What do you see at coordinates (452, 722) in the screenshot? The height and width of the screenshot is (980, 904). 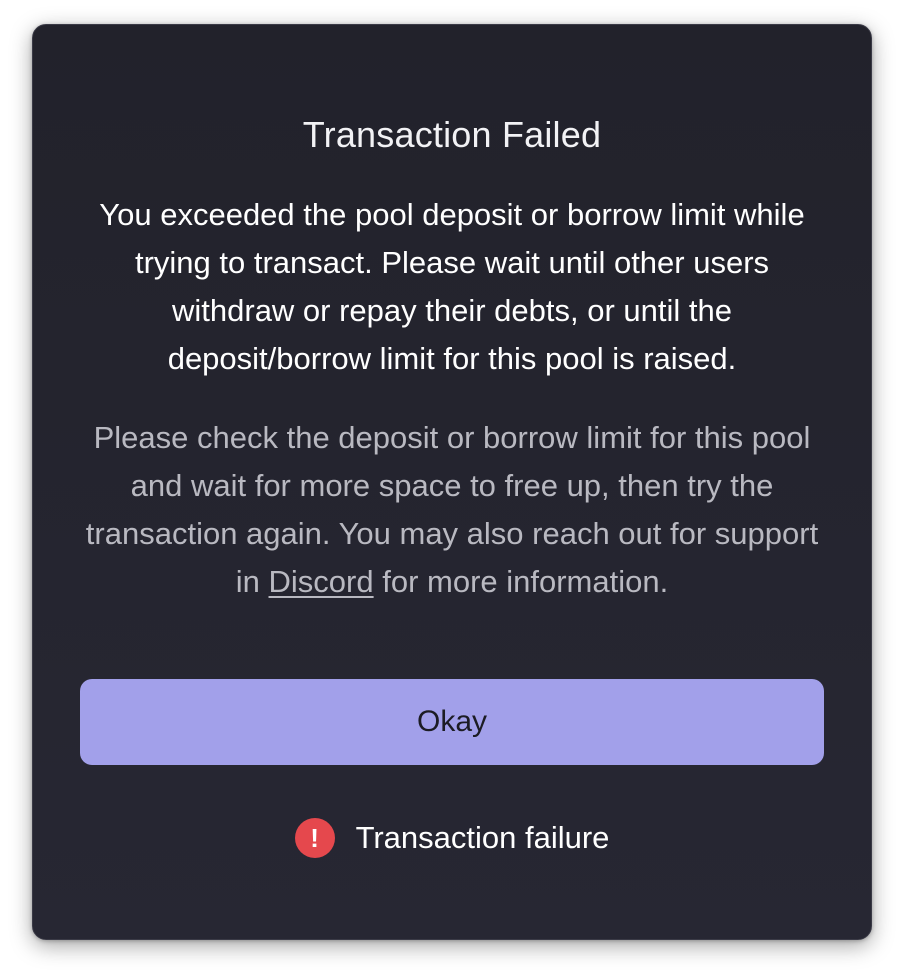 I see `okay-button: Okay` at bounding box center [452, 722].